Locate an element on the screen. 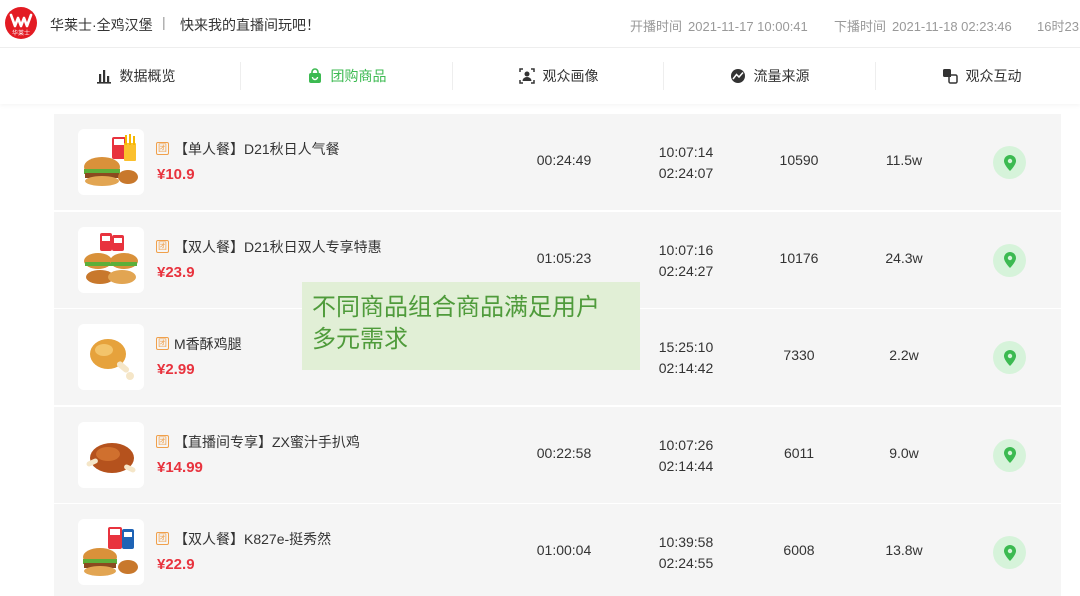 This screenshot has width=1080, height=596. time-start: 10:07:26 is located at coordinates (686, 444).